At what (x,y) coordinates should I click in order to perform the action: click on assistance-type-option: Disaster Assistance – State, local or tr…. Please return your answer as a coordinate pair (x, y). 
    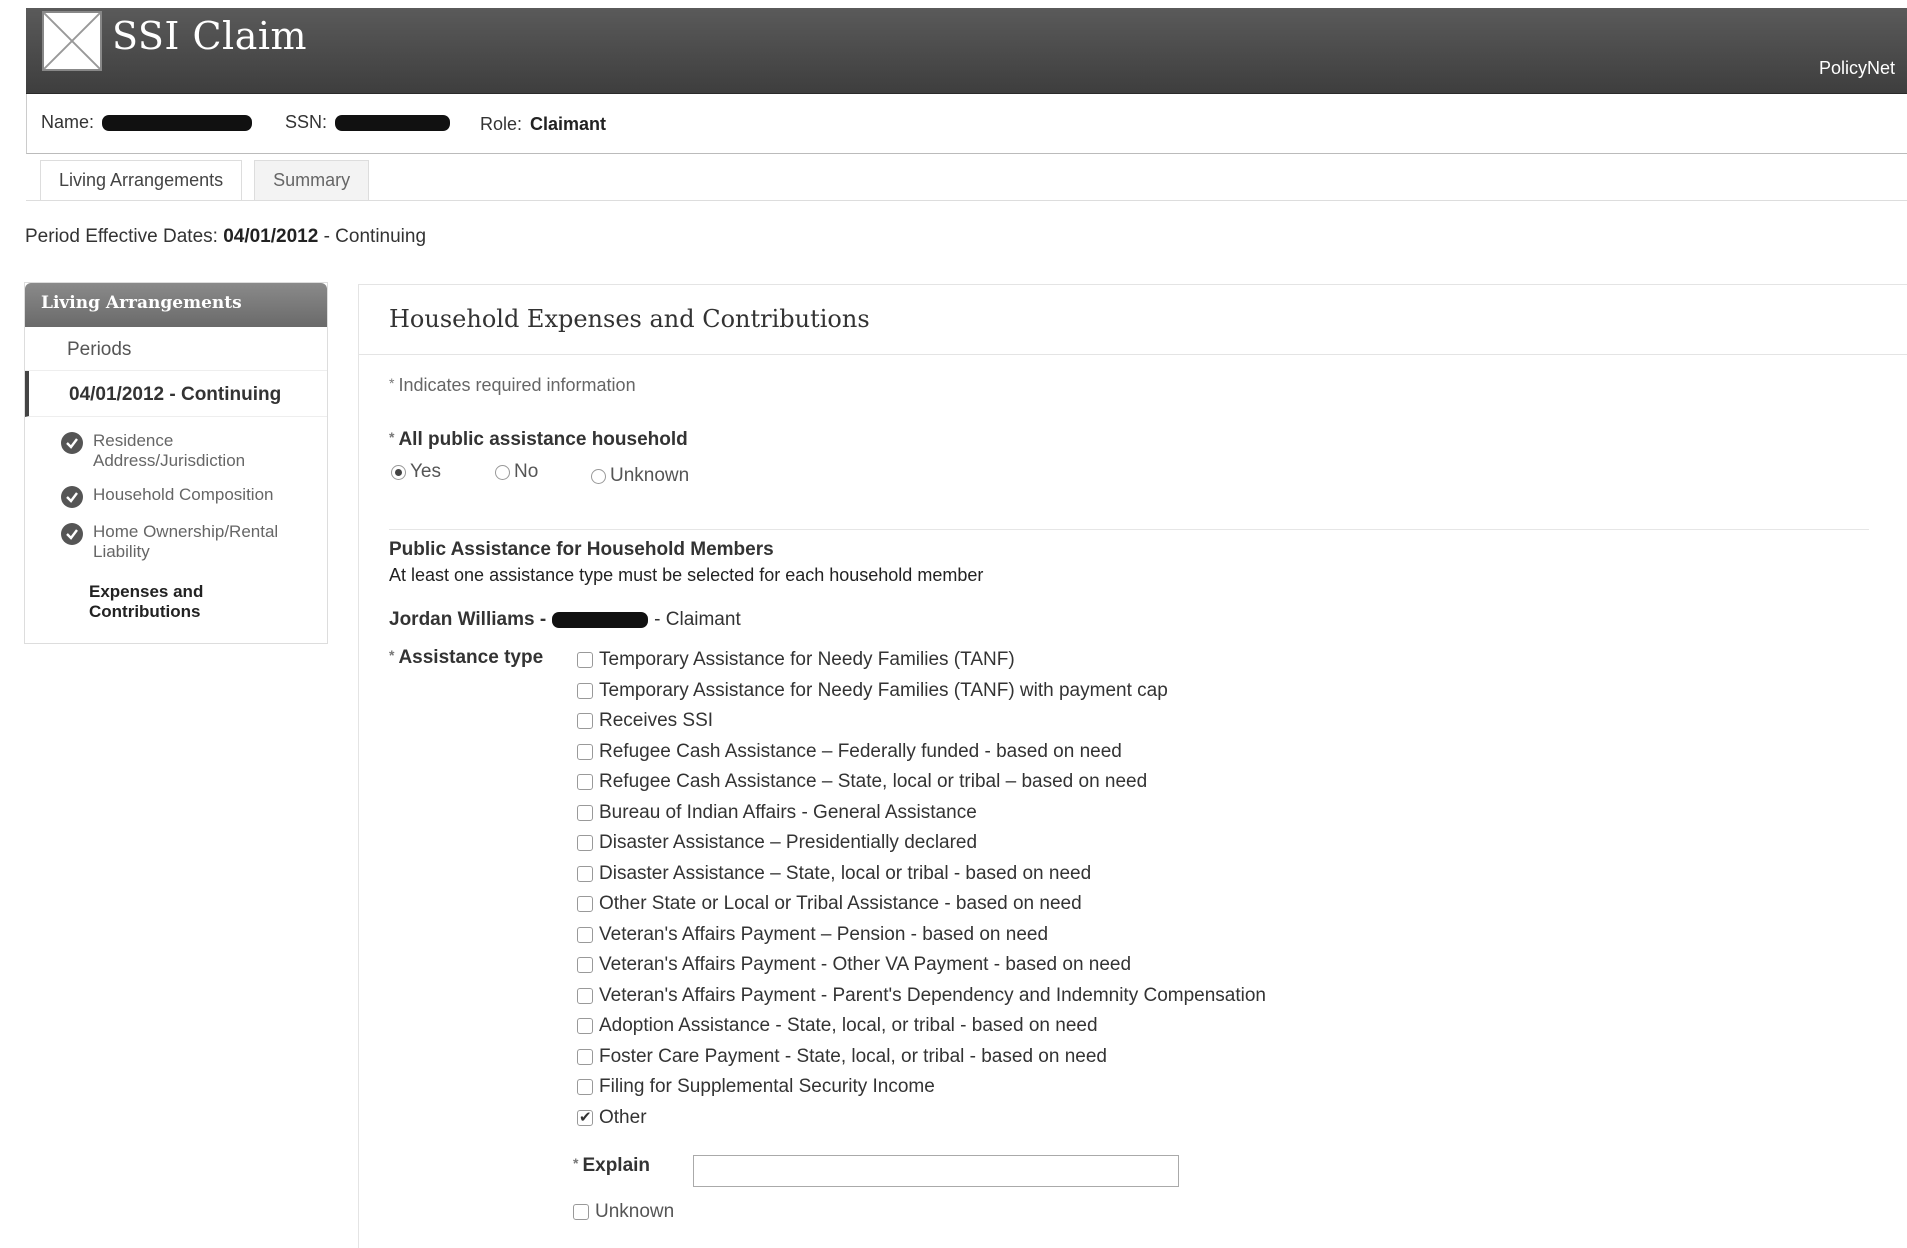
    Looking at the image, I should click on (834, 874).